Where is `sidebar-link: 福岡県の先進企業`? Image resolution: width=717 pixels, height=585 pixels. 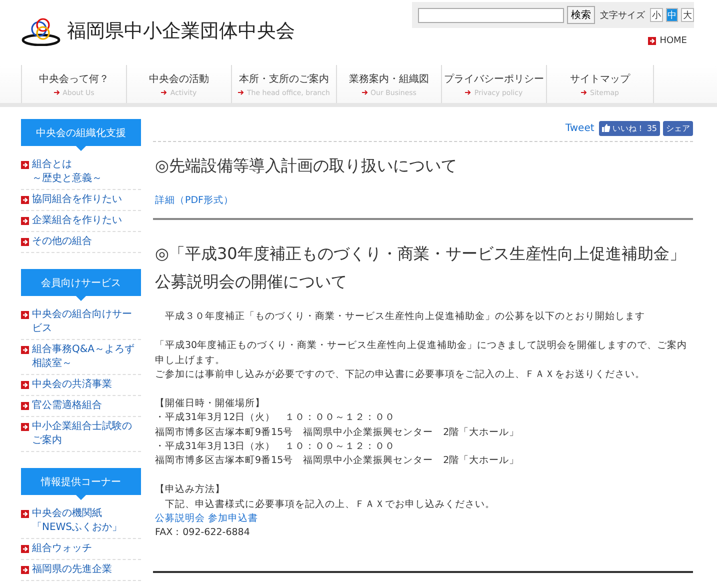 sidebar-link: 福岡県の先進企業 is located at coordinates (72, 570).